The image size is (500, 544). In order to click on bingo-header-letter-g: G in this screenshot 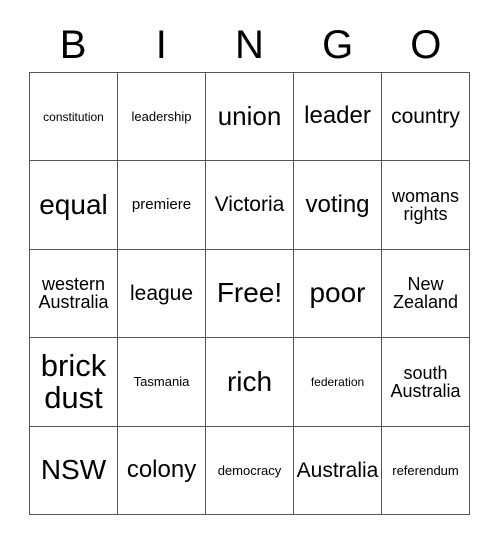, I will do `click(338, 45)`.